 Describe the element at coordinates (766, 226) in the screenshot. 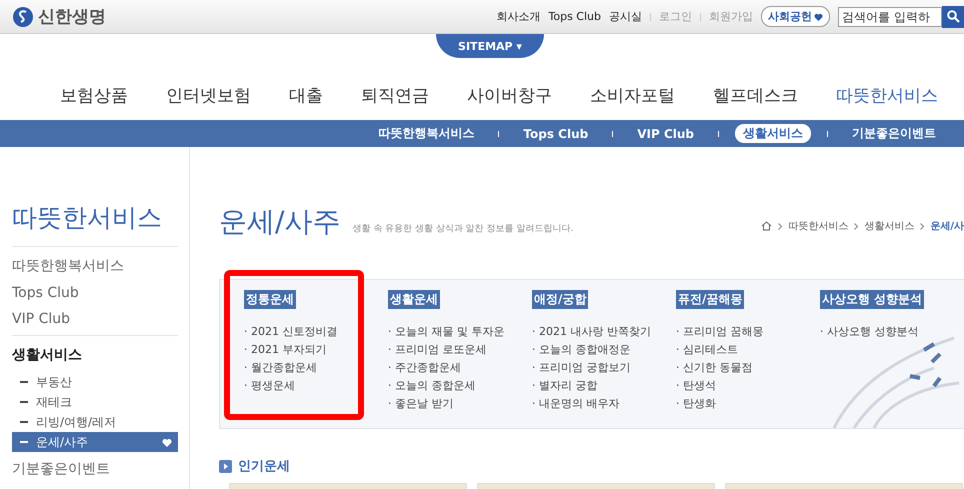

I see `home-icon` at that location.